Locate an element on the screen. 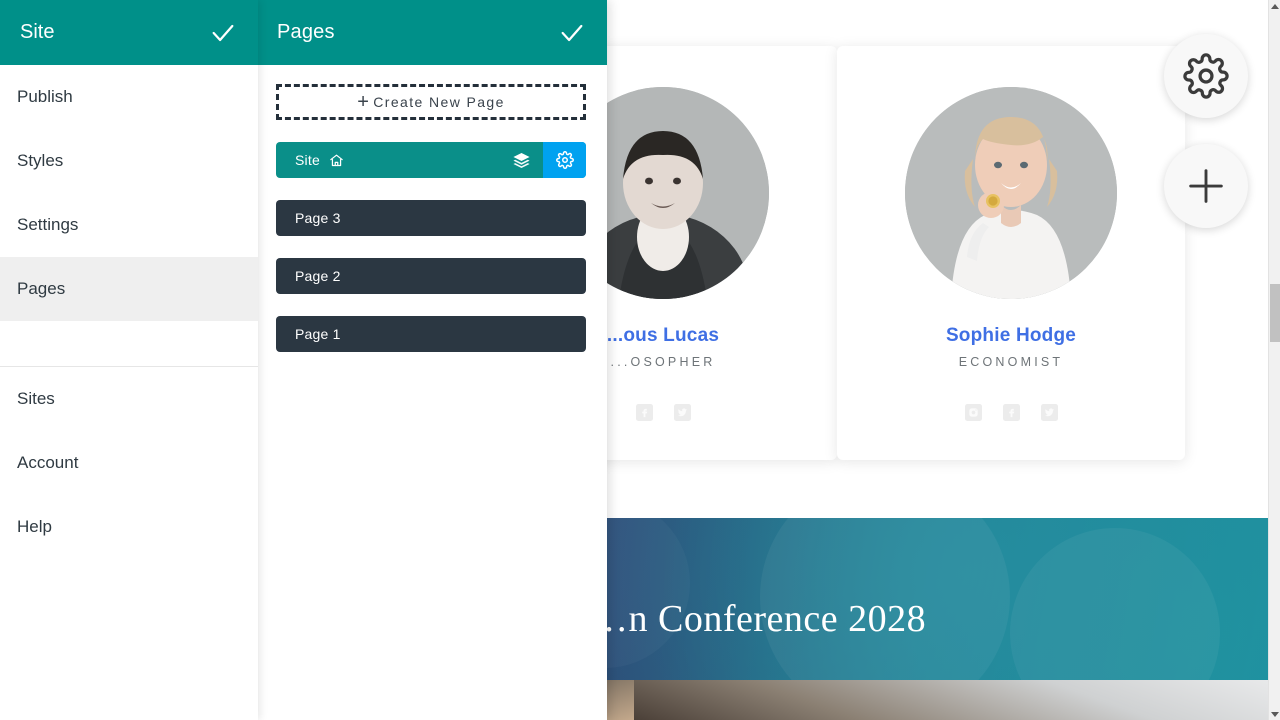  page-row-site: Site is located at coordinates (431, 160).